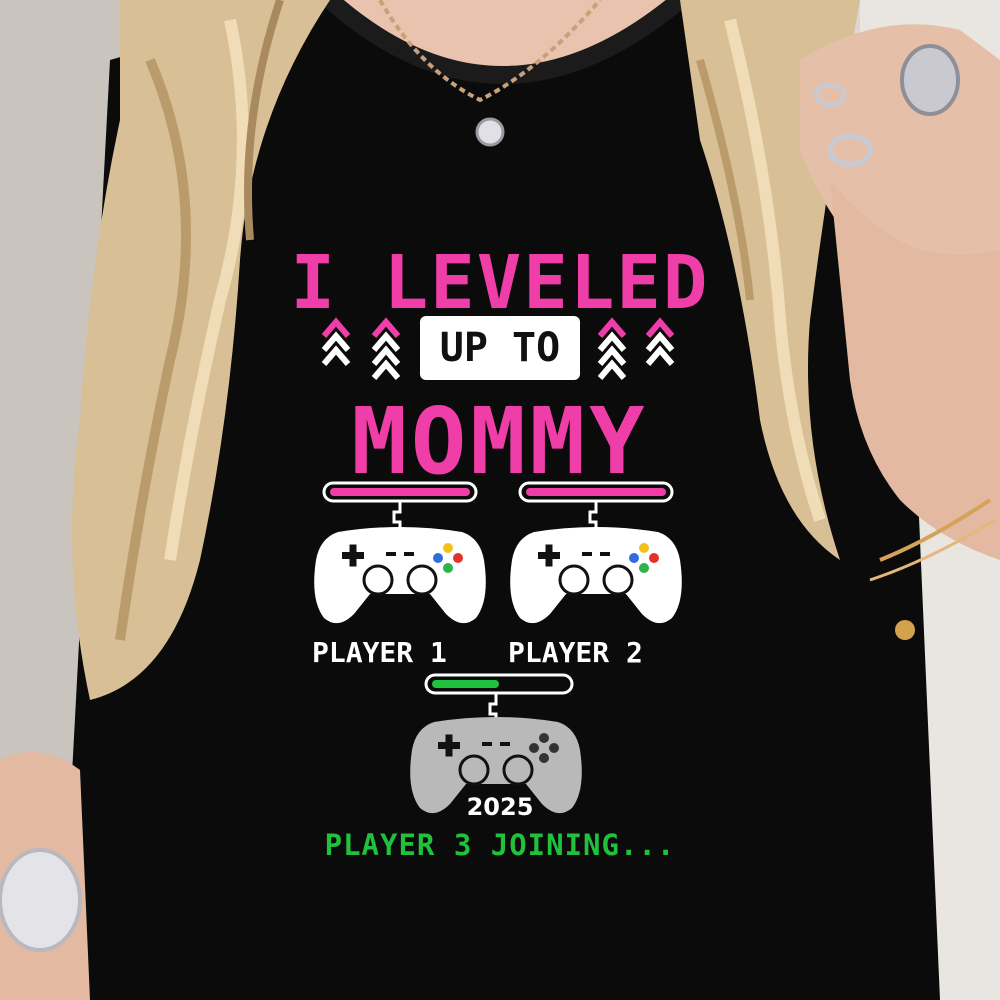 This screenshot has height=1000, width=1000. What do you see at coordinates (500, 348) in the screenshot?
I see `headline-line2: UP TO` at bounding box center [500, 348].